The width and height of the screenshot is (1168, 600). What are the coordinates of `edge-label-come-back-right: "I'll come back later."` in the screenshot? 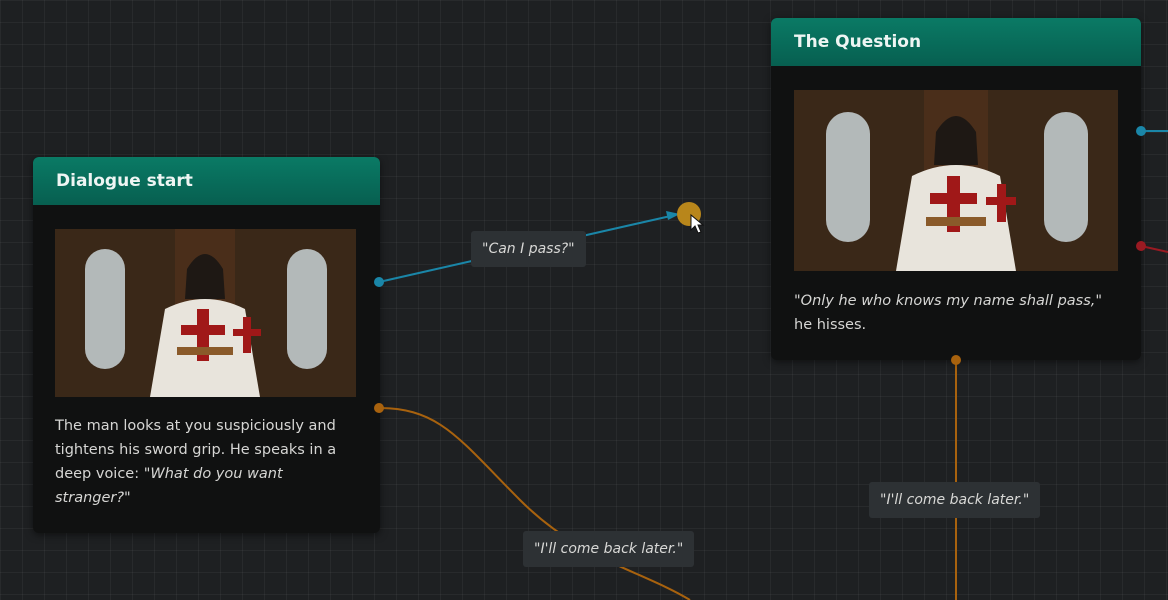 It's located at (955, 500).